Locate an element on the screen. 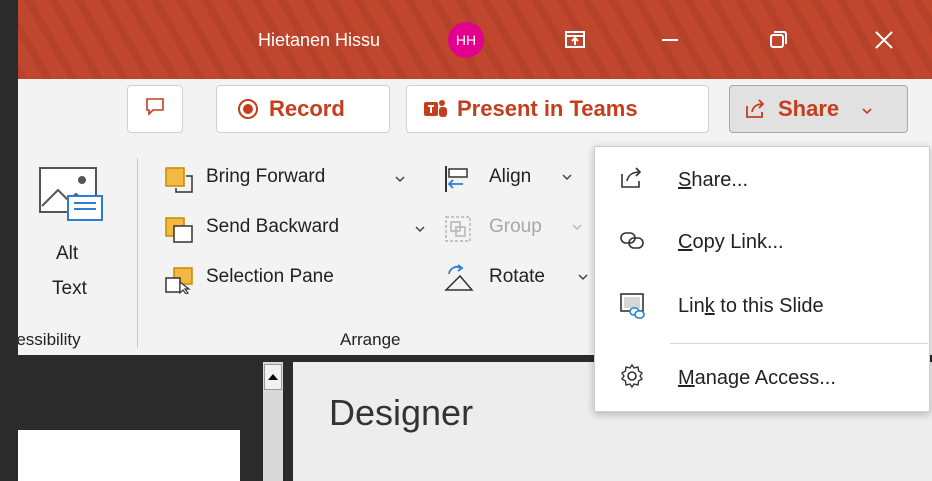 The height and width of the screenshot is (481, 932). record-button: Record is located at coordinates (303, 109).